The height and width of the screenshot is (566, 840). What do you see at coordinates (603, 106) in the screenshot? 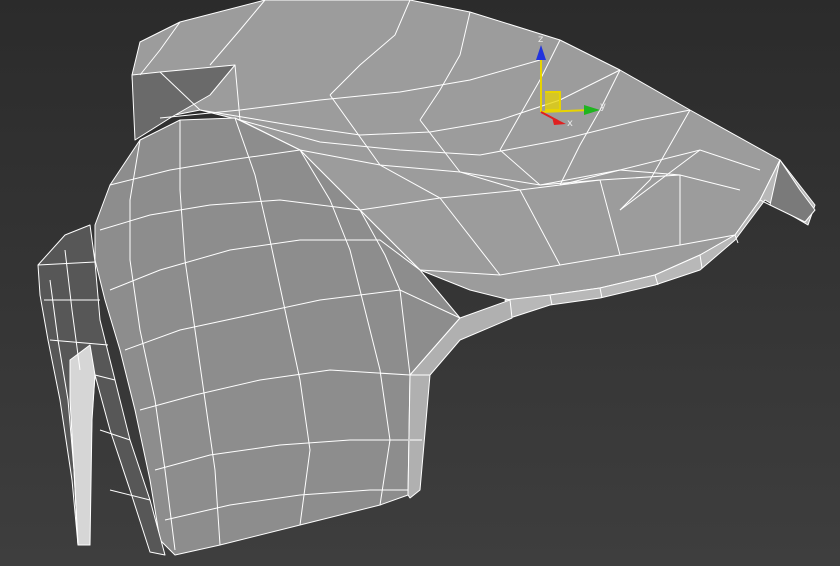
I see `gizmo-y-label: y` at bounding box center [603, 106].